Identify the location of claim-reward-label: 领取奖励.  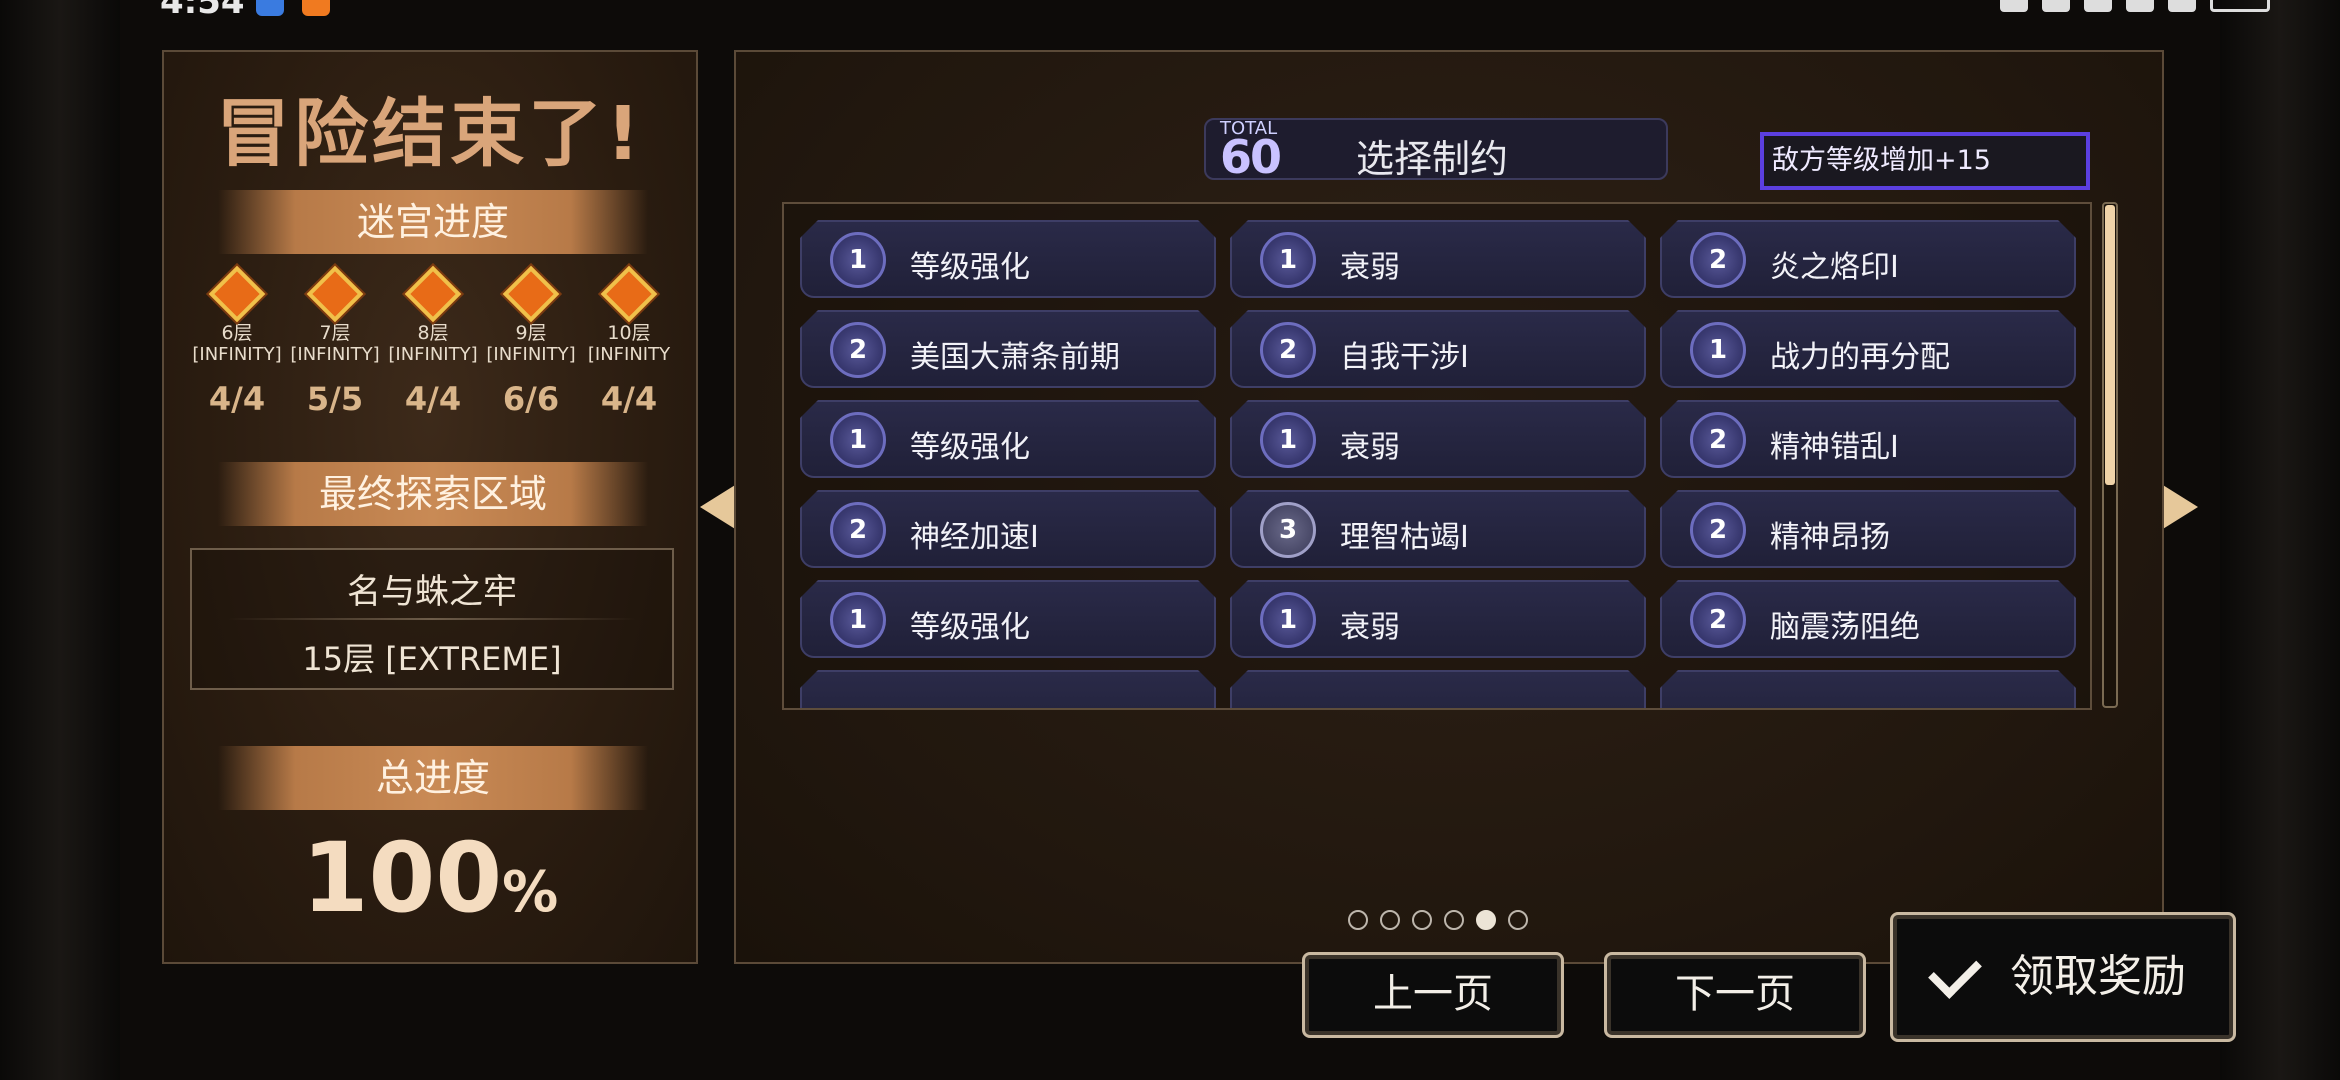
(2098, 976).